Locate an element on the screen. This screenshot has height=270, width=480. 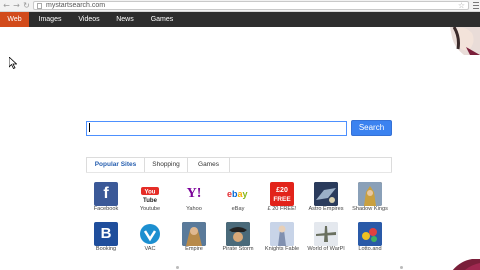
svg-text: Tube is located at coordinates (150, 201).